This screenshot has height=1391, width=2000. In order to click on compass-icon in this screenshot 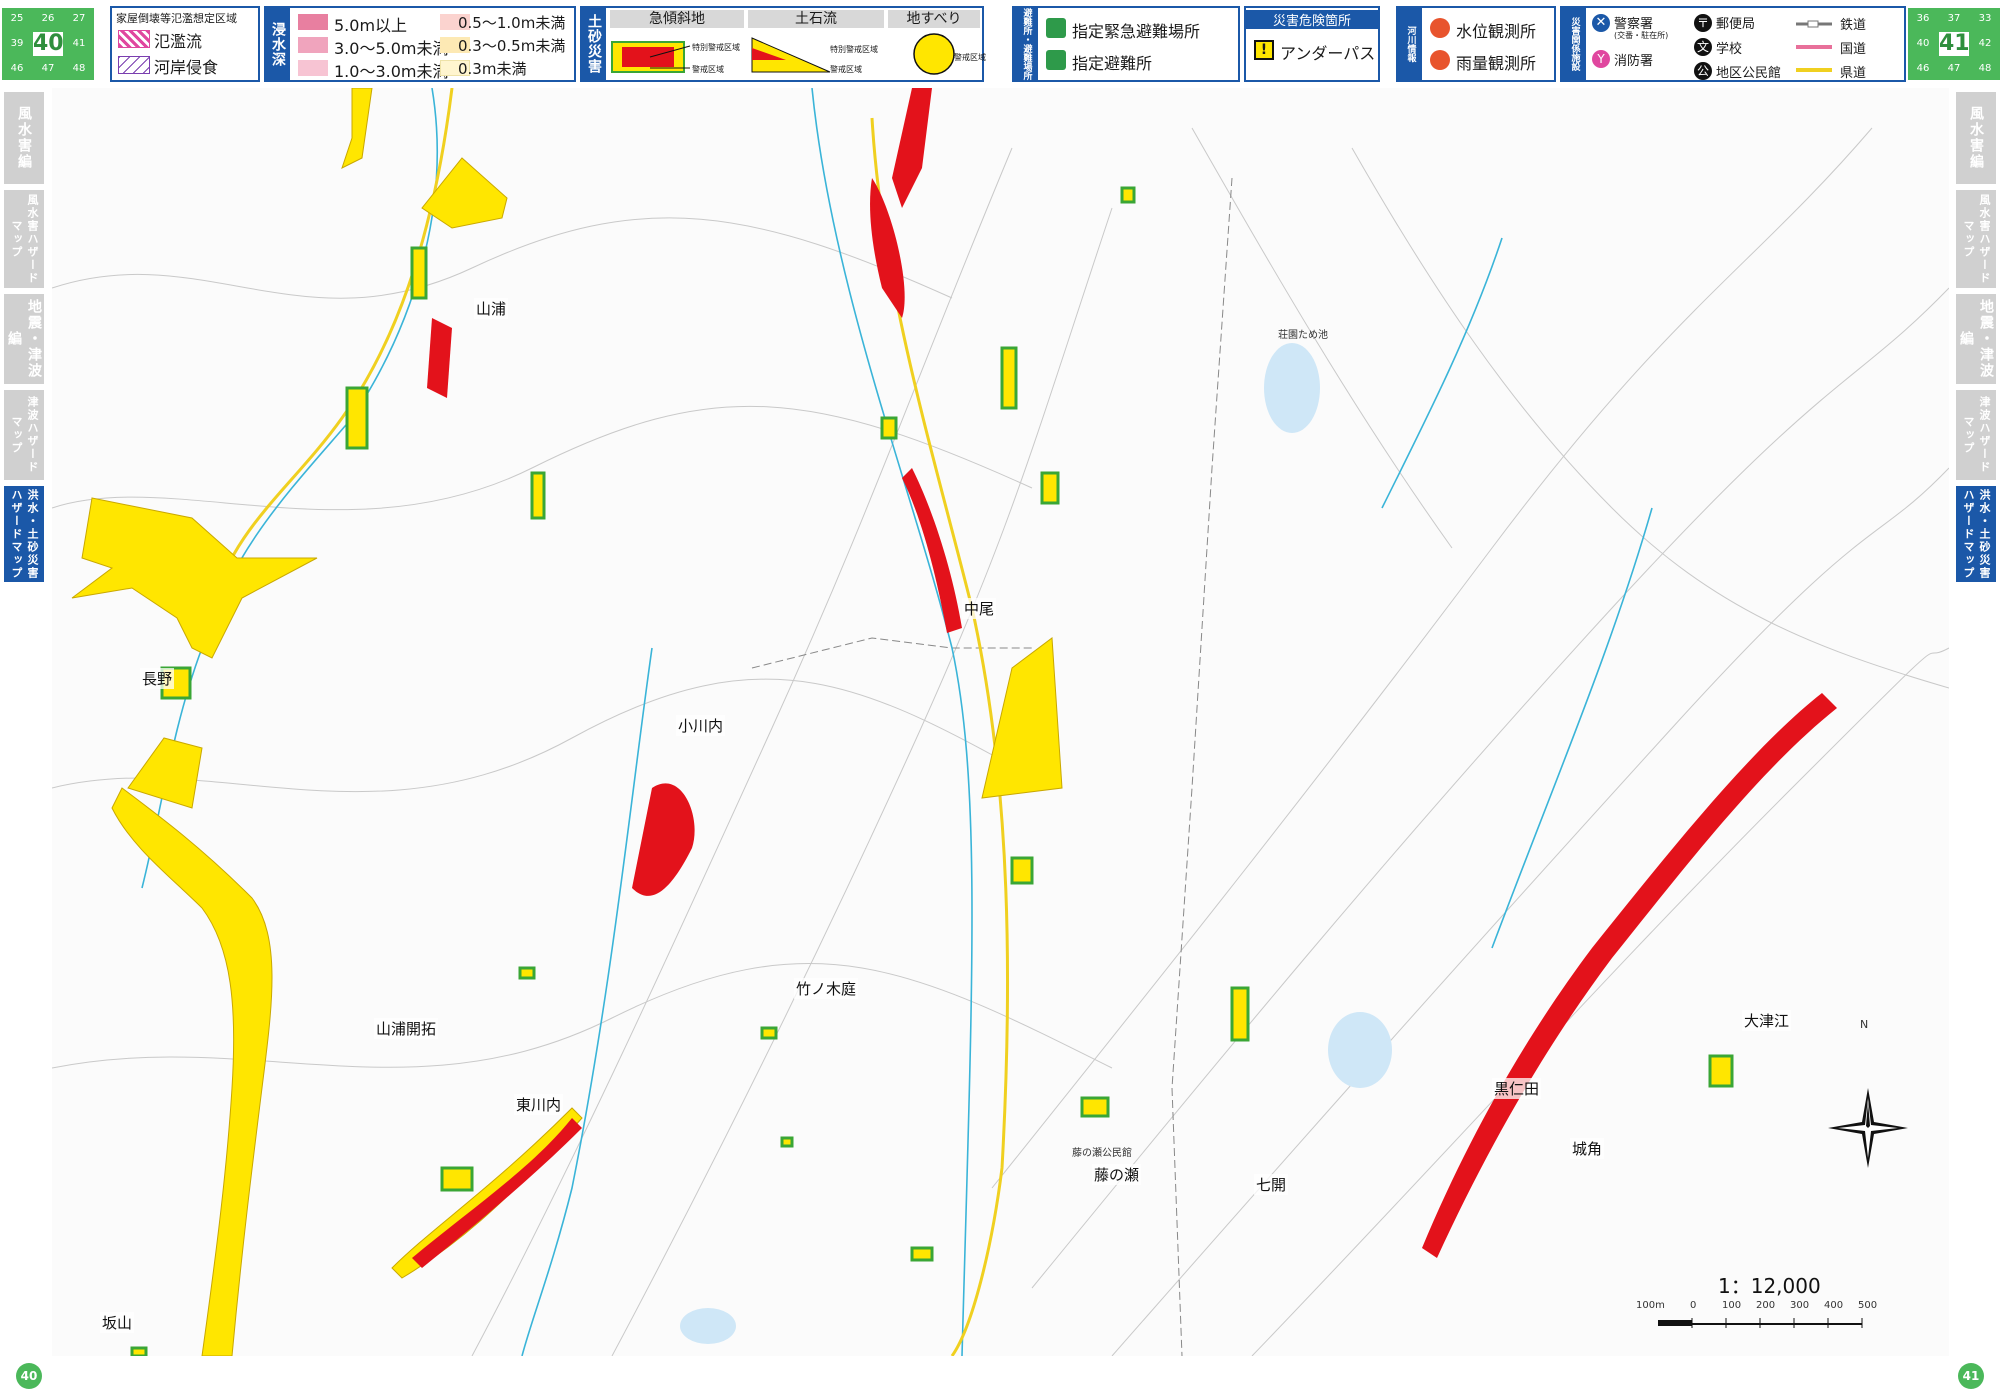, I will do `click(1868, 1128)`.